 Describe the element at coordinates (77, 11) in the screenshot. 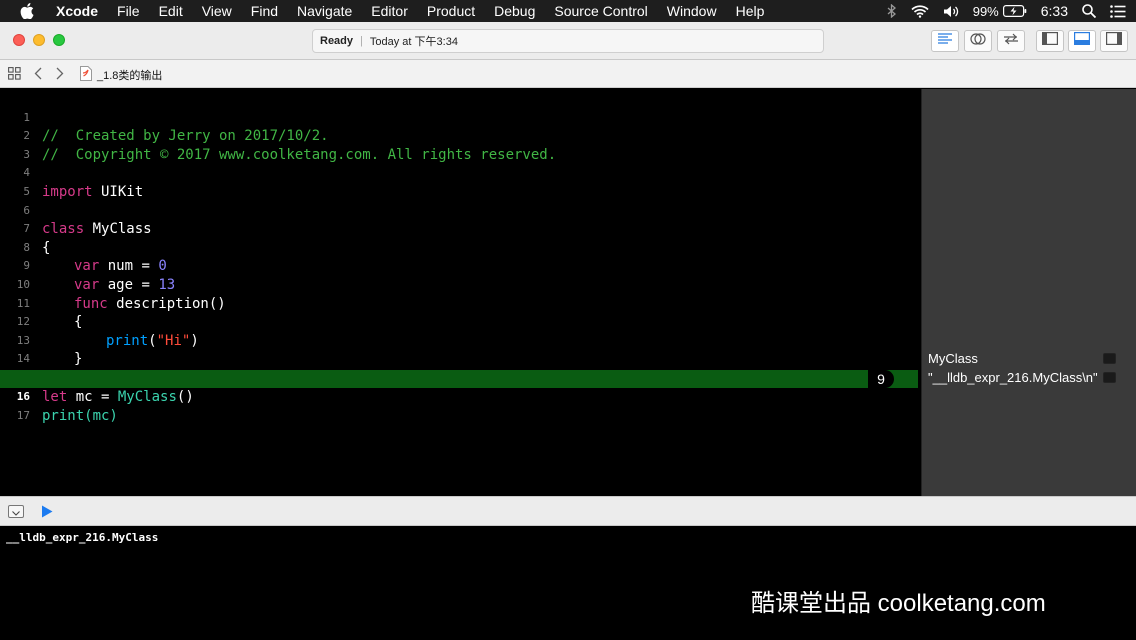

I see `menu-app: Xcode` at that location.